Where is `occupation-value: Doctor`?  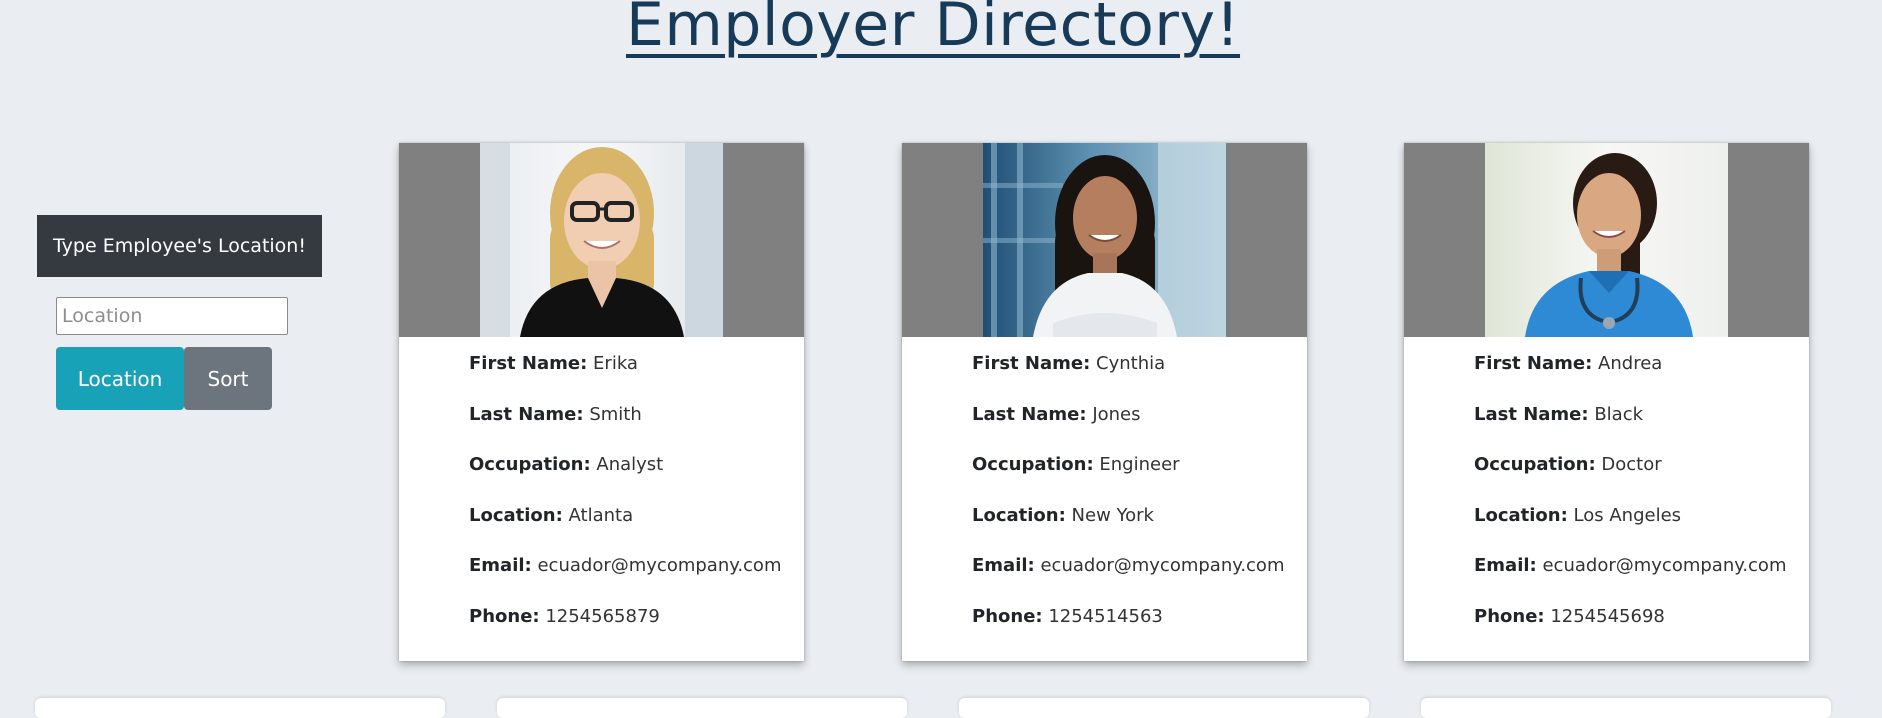
occupation-value: Doctor is located at coordinates (1631, 464).